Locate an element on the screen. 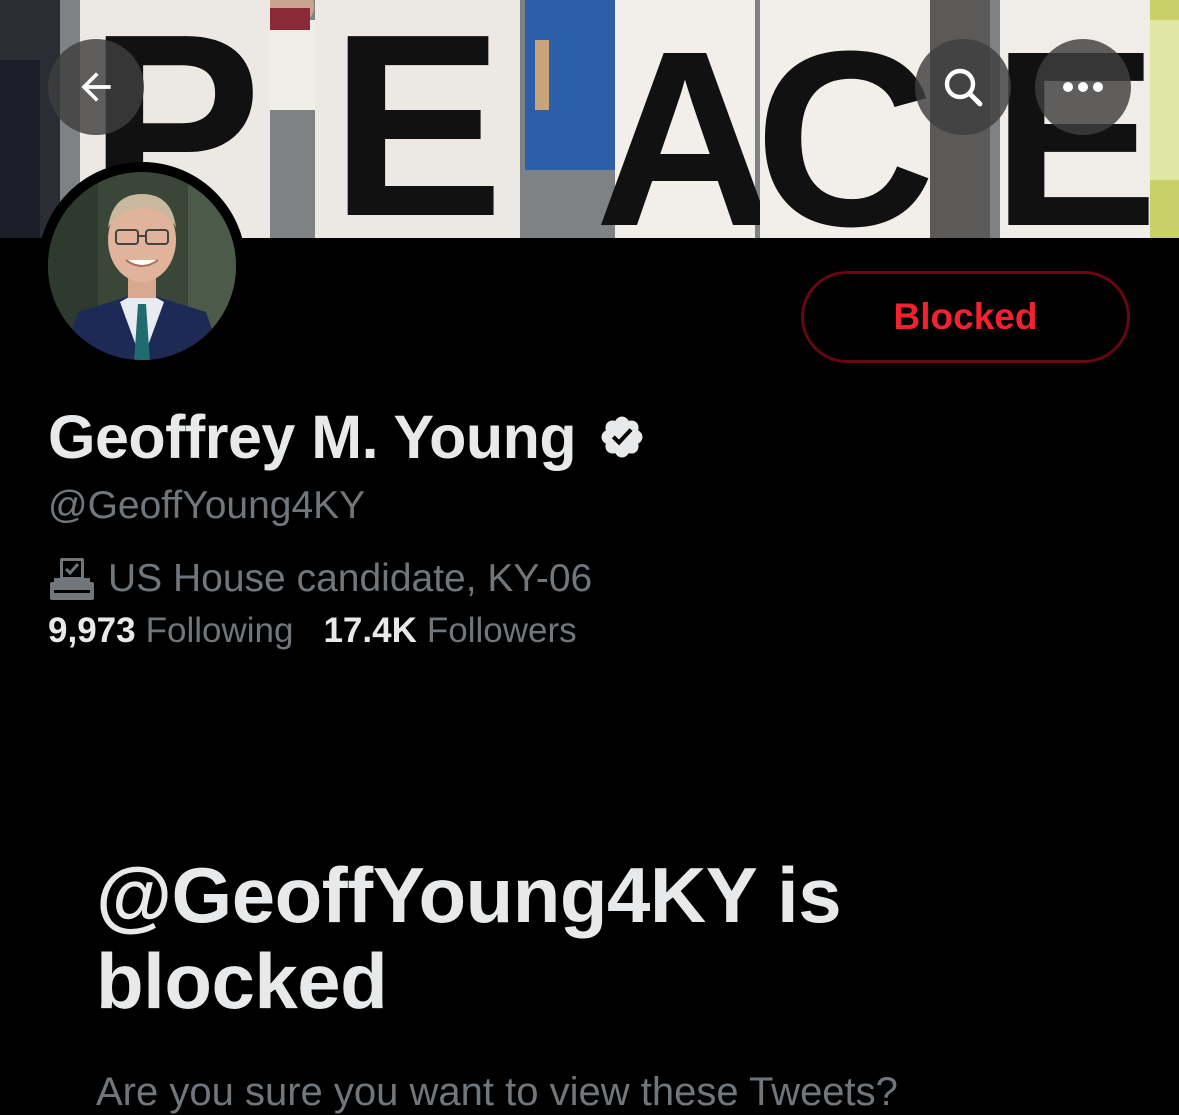 The image size is (1179, 1115). followers-link: 17.4K Followers is located at coordinates (449, 631).